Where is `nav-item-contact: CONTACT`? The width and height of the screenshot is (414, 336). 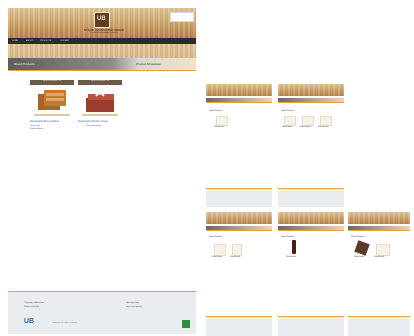
nav-item-contact: CONTACT is located at coordinates (65, 41).